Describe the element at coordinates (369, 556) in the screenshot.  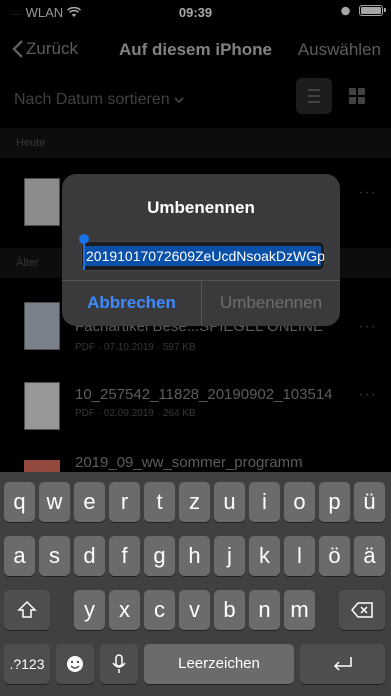
I see `key: ä` at that location.